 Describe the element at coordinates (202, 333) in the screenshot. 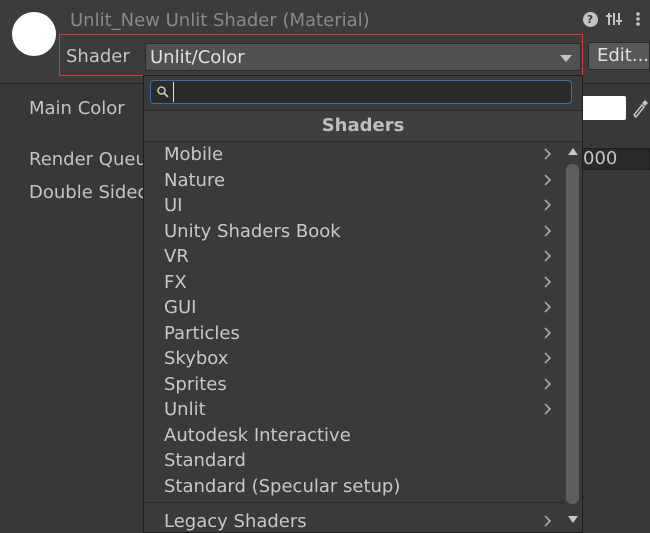

I see `list-item-label: Particles` at that location.